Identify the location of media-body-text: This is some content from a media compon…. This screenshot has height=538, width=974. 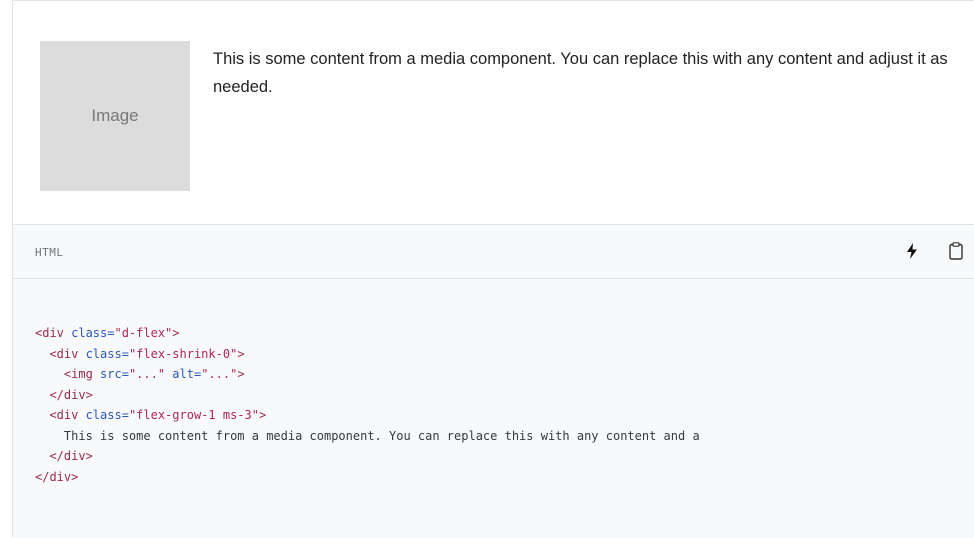
(580, 73).